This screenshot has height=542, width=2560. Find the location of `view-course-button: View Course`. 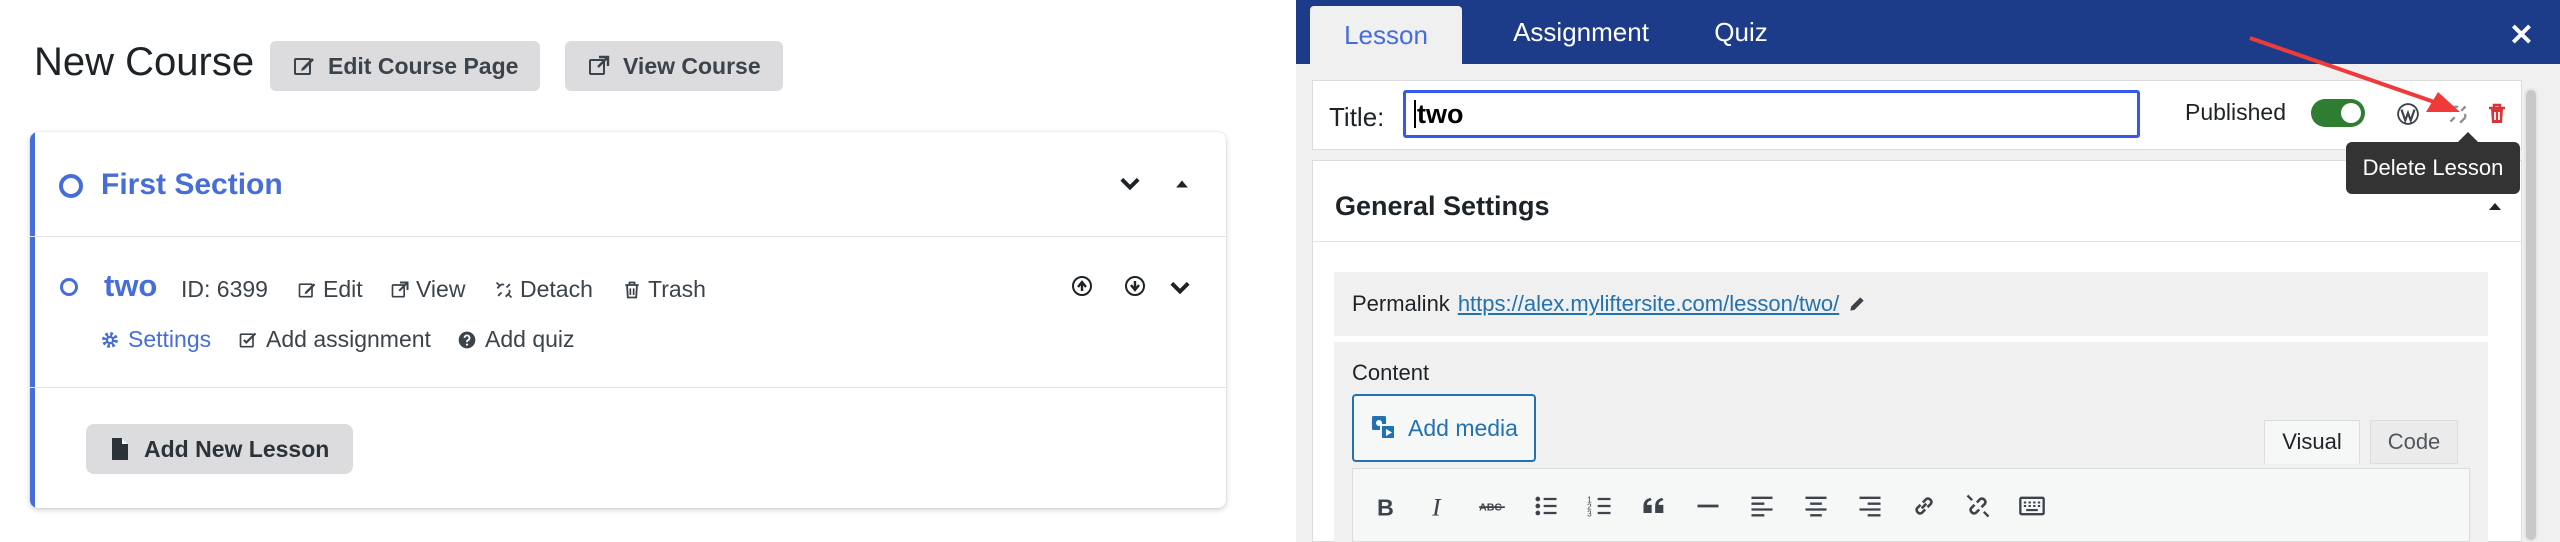

view-course-button: View Course is located at coordinates (674, 66).